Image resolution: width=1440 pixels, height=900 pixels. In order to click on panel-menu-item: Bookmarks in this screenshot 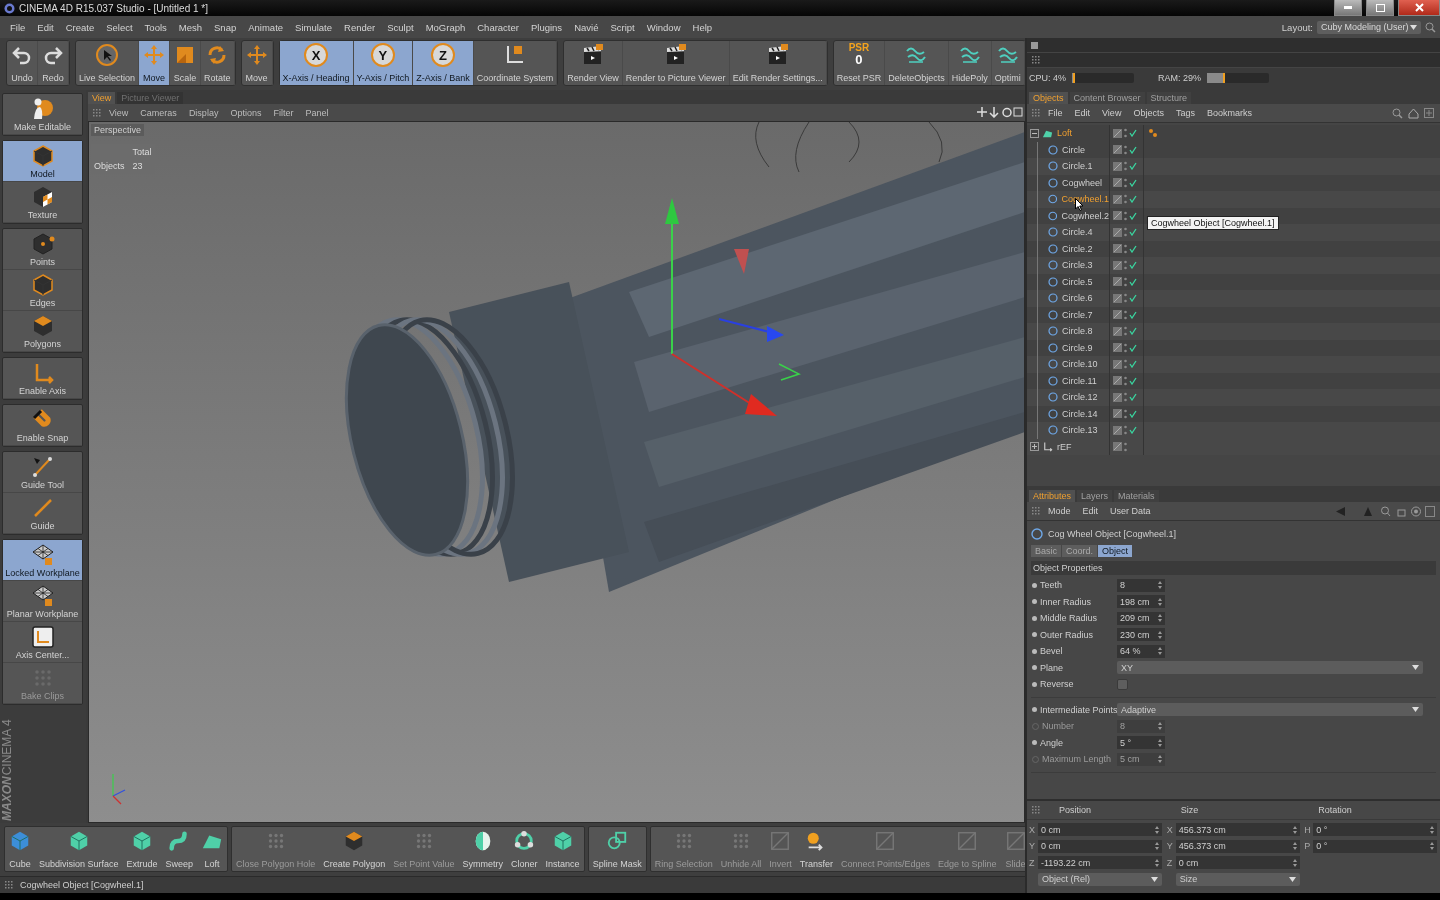, I will do `click(1229, 113)`.